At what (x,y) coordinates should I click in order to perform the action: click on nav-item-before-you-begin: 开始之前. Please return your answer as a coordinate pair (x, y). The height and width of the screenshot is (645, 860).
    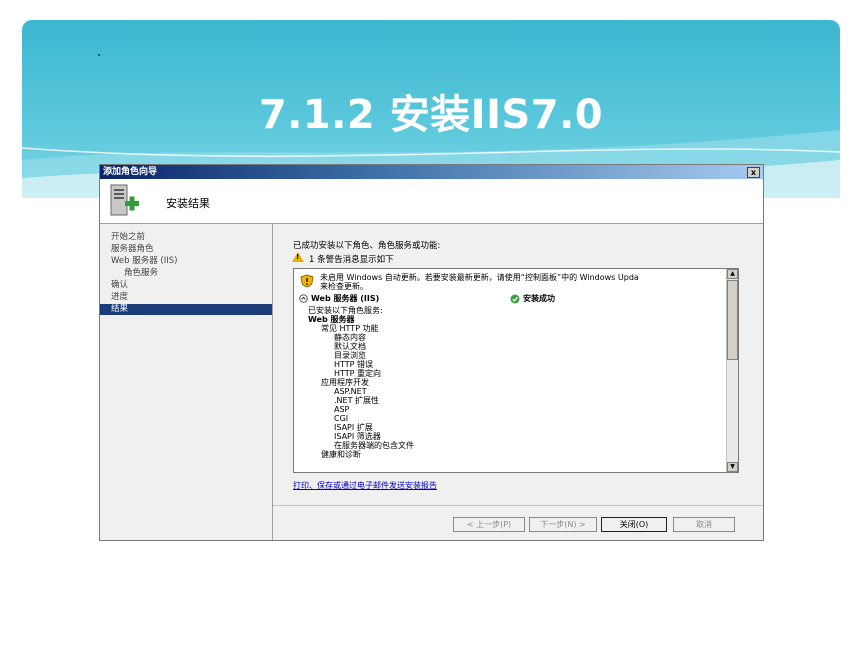
    Looking at the image, I should click on (128, 237).